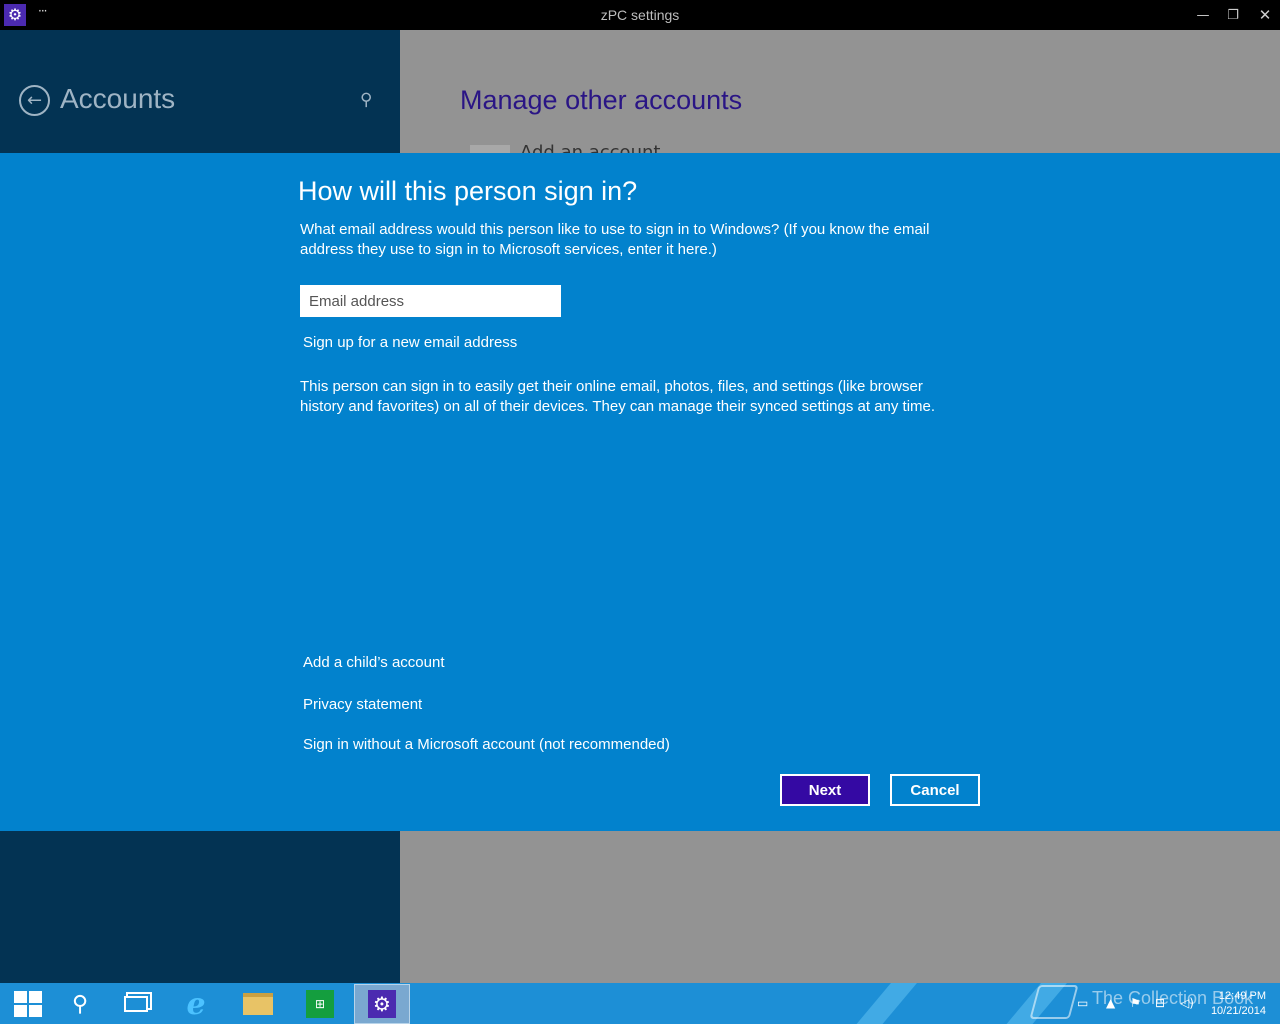 This screenshot has height=1024, width=1280. I want to click on taskbar-search-button: ⚲, so click(80, 1004).